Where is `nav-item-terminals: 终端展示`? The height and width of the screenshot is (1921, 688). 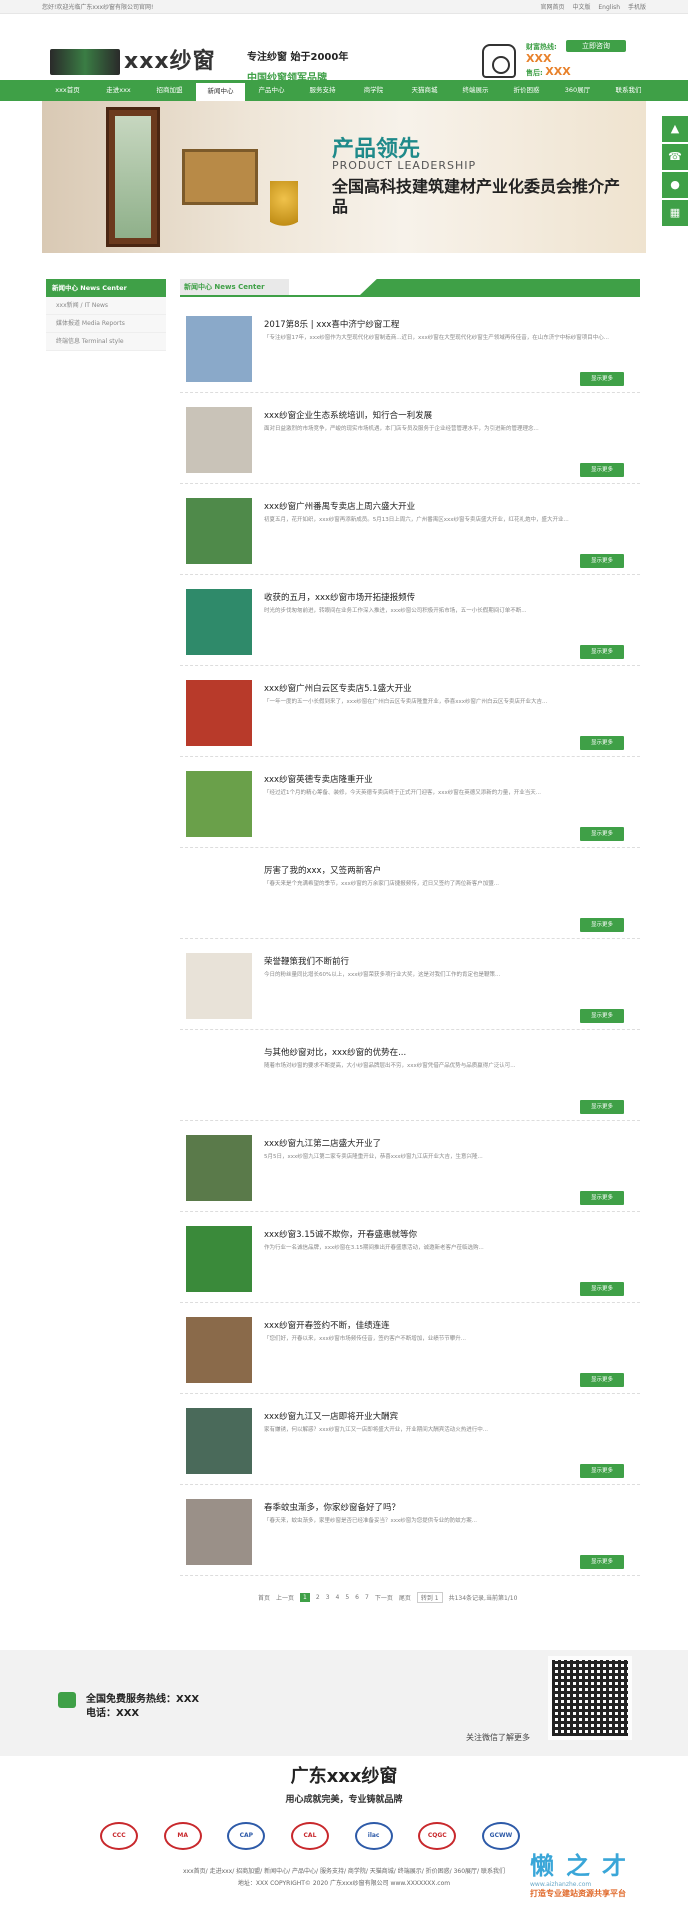 nav-item-terminals: 终端展示 is located at coordinates (475, 90).